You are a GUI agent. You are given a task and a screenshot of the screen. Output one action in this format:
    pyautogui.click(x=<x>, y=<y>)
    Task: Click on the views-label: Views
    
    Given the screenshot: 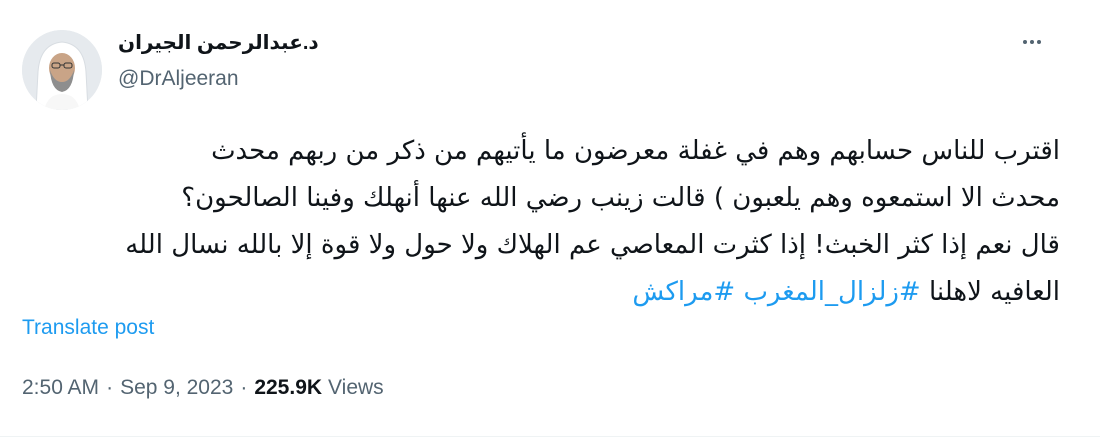 What is the action you would take?
    pyautogui.click(x=356, y=387)
    